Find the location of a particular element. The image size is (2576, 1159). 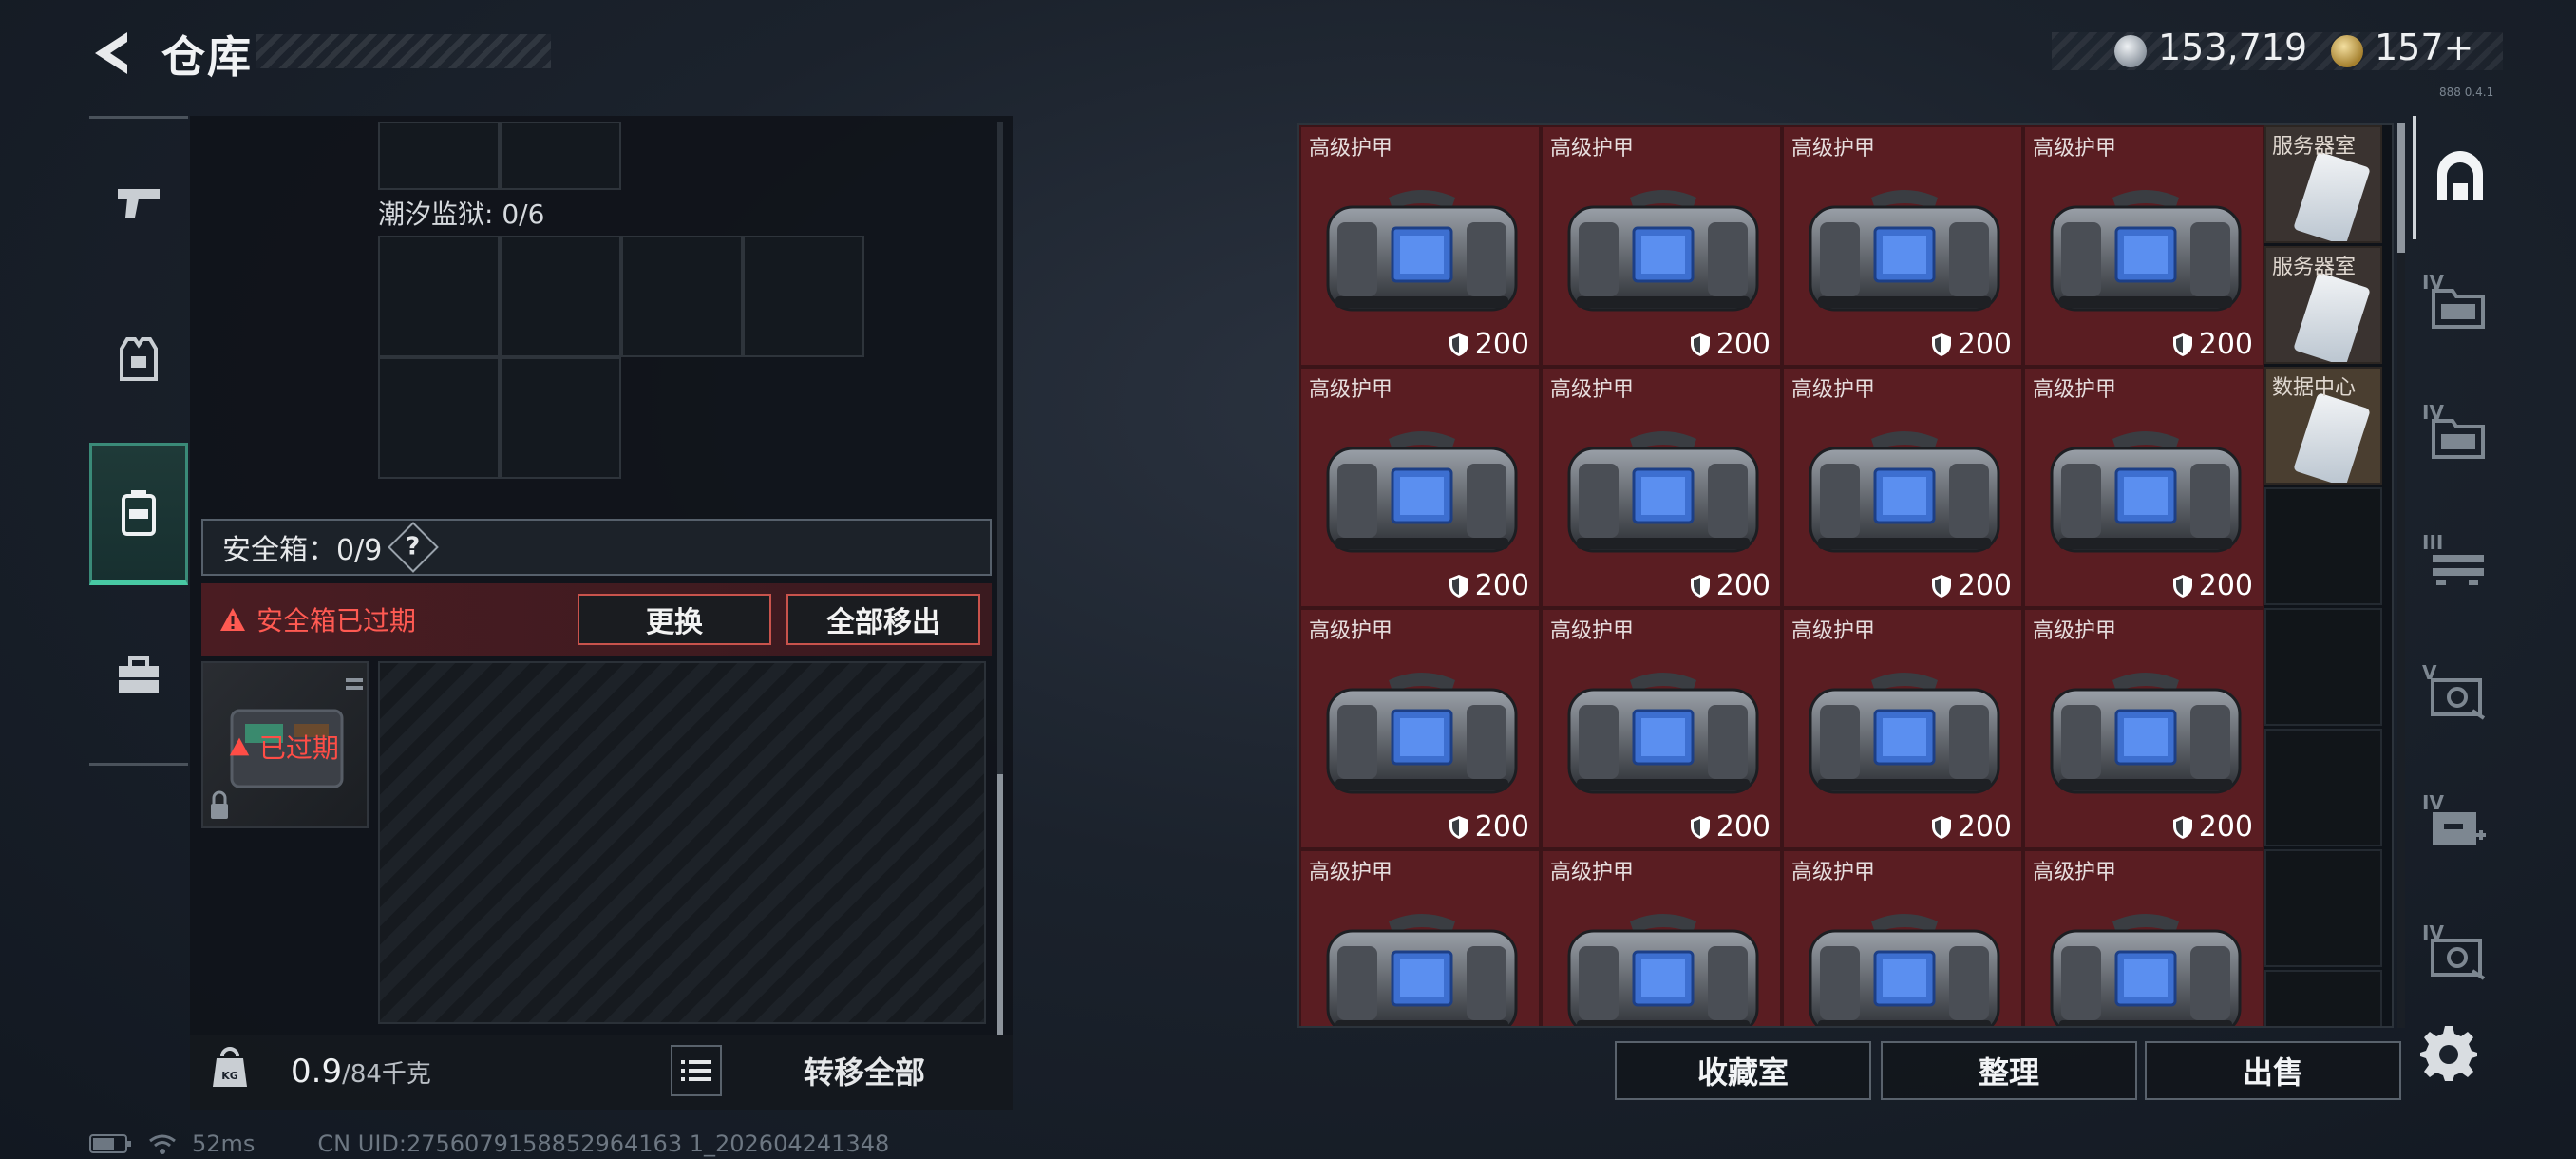

safebox-expired-warning: 安全箱已过期 is located at coordinates (336, 620).